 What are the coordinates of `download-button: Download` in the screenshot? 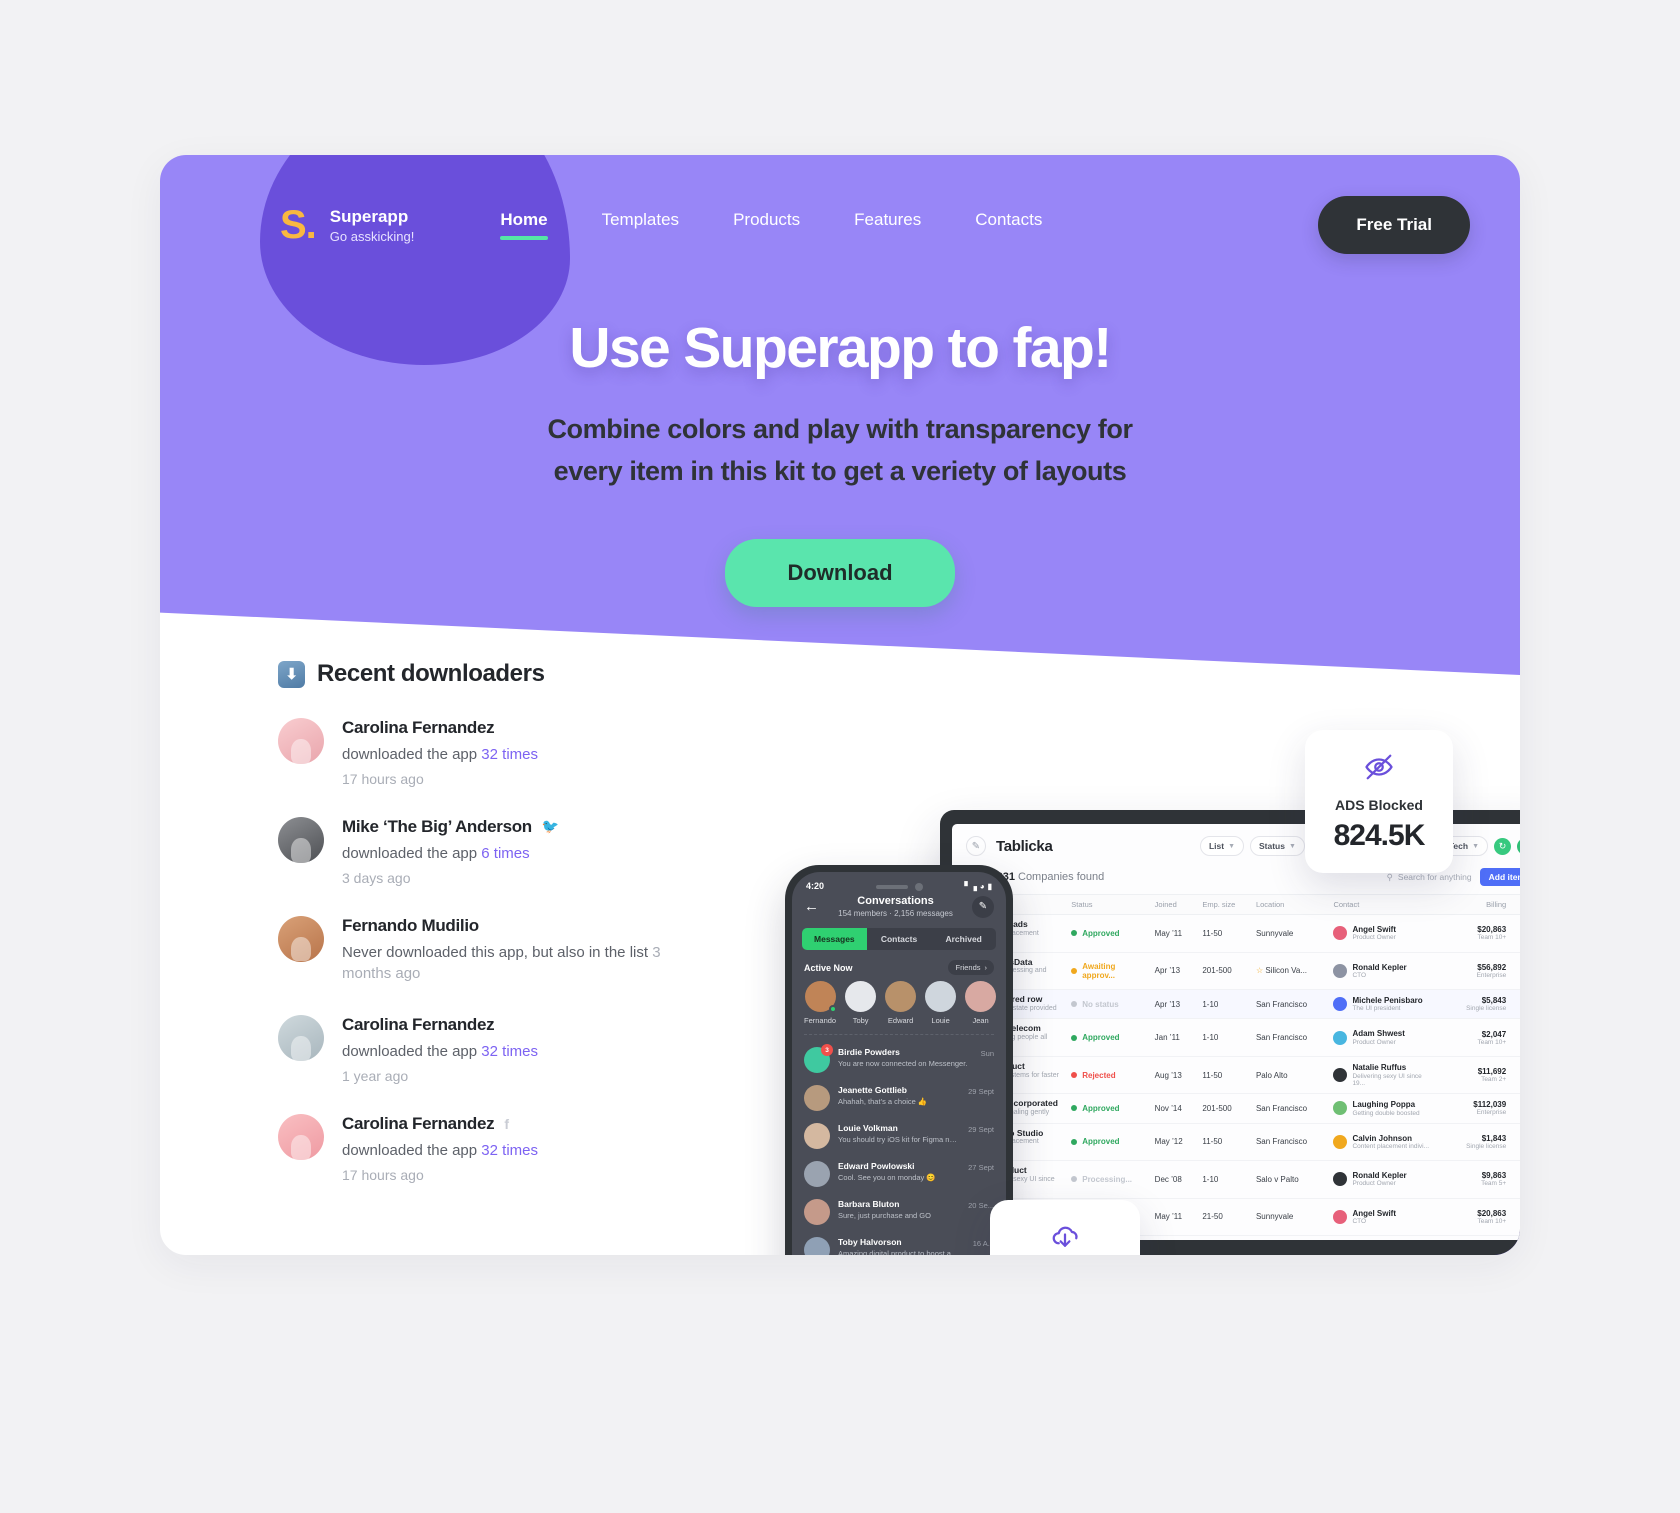 It's located at (840, 572).